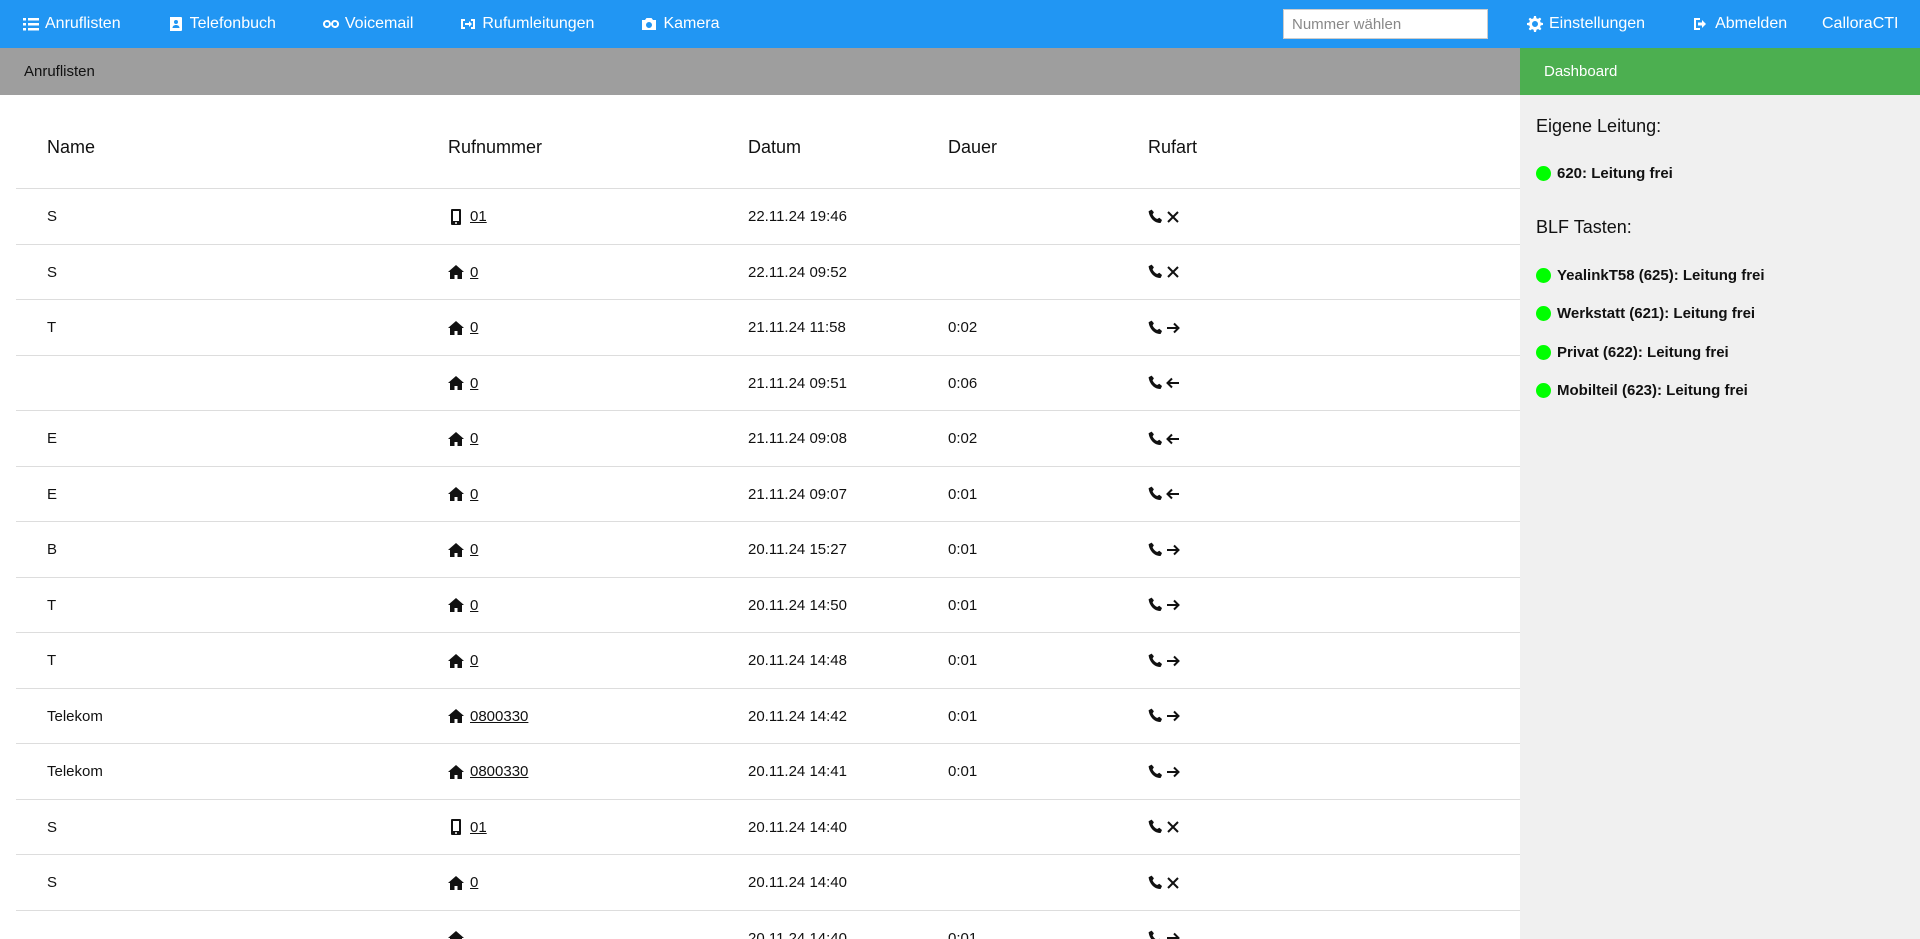 This screenshot has height=939, width=1920. What do you see at coordinates (768, 550) in the screenshot?
I see `table-row: B 0 20.11.24 15:27 0:01` at bounding box center [768, 550].